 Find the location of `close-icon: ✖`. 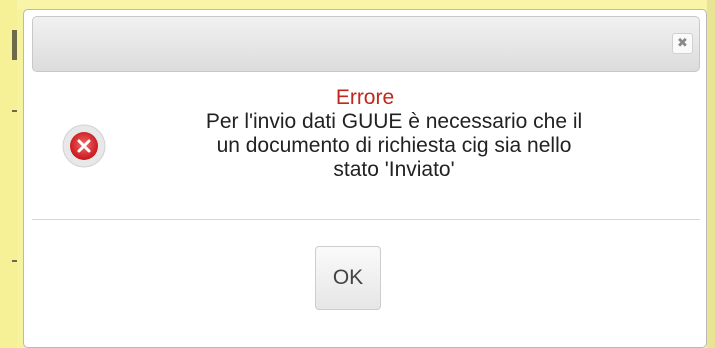

close-icon: ✖ is located at coordinates (682, 43).